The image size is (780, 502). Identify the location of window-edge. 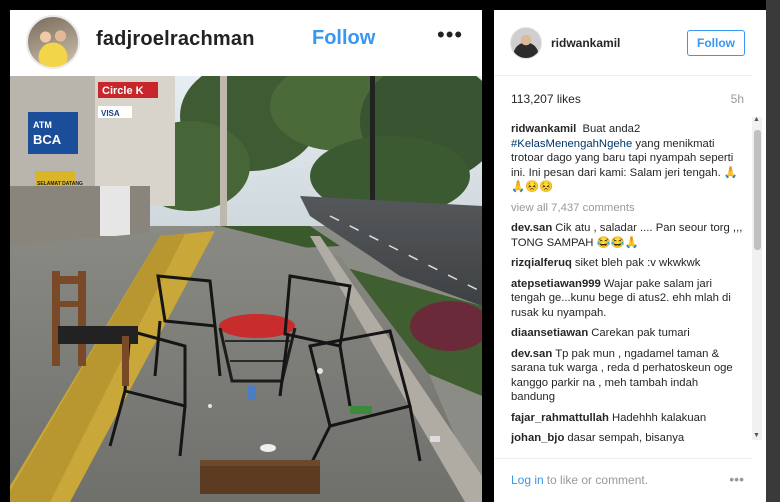
(773, 251).